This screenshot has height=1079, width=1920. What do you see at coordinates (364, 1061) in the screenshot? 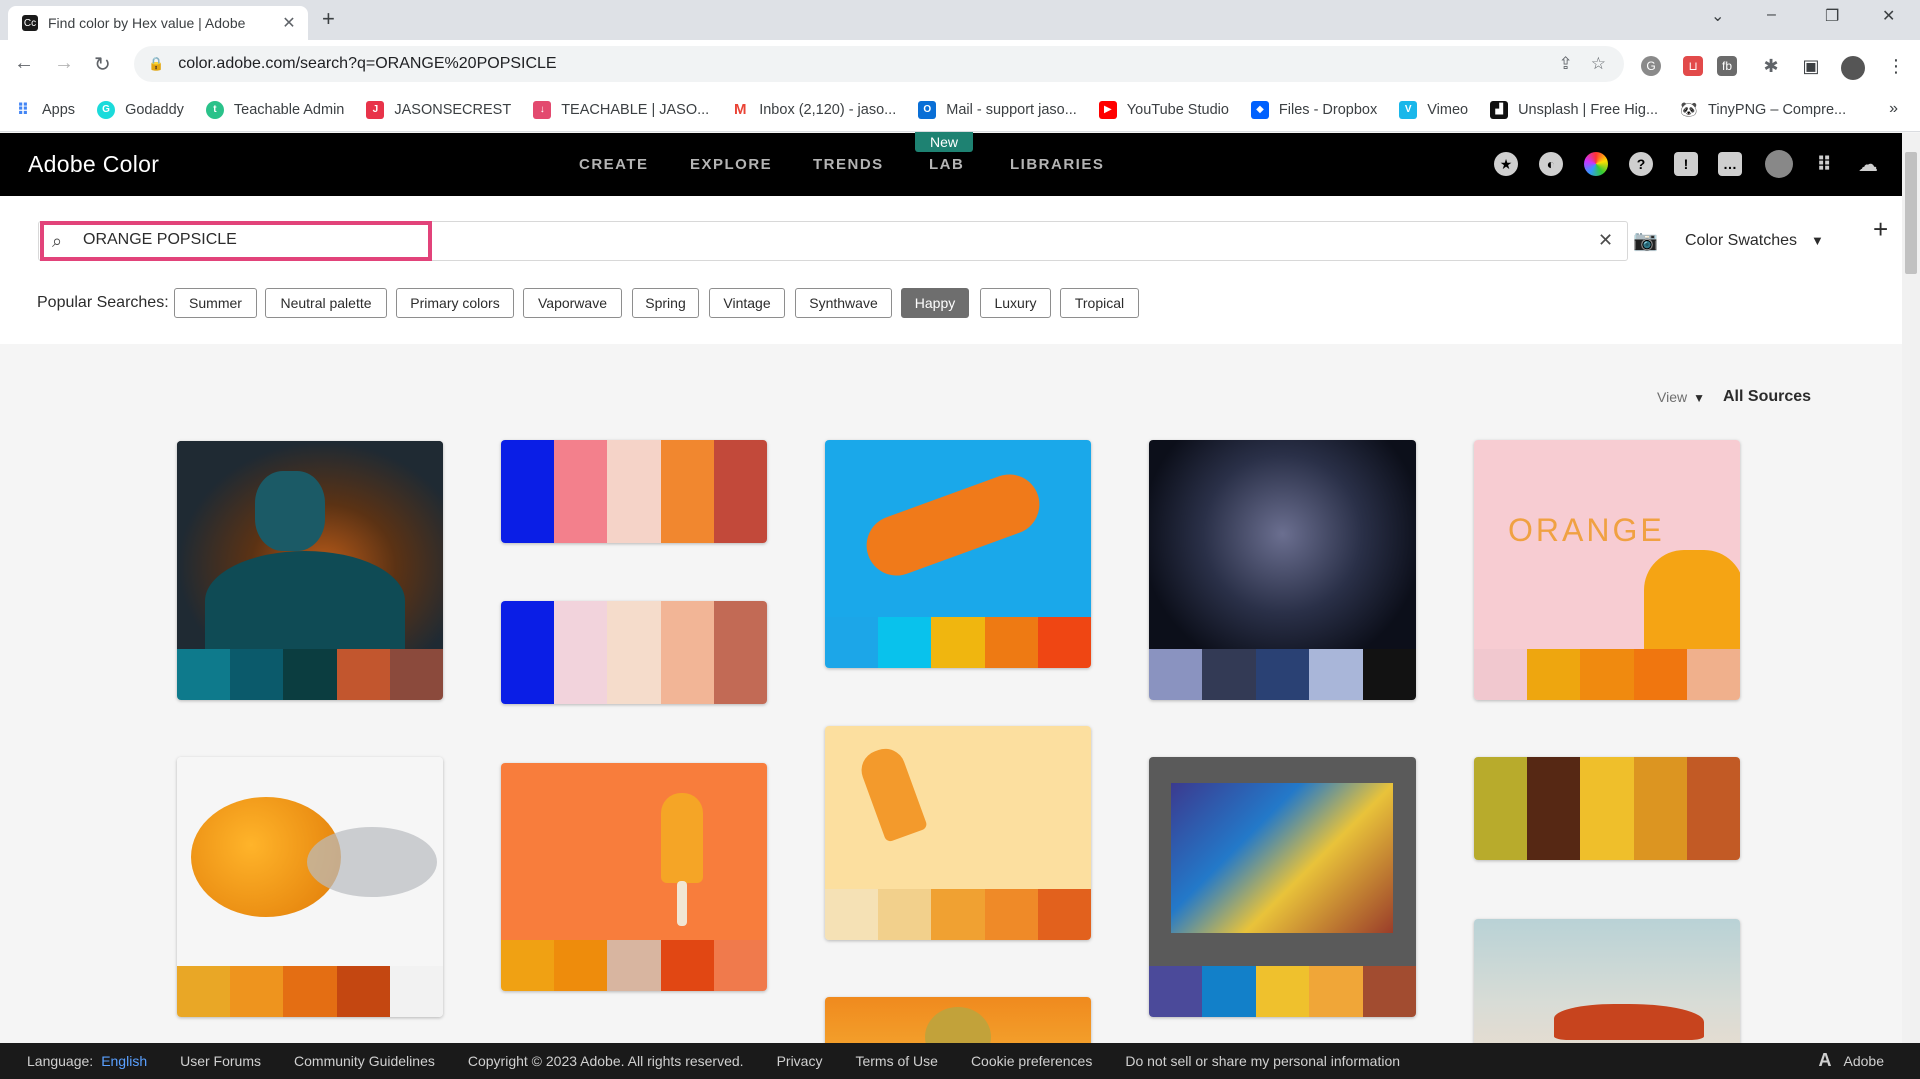
I see `footer-link-community-guidelines: Community Guidelines` at bounding box center [364, 1061].